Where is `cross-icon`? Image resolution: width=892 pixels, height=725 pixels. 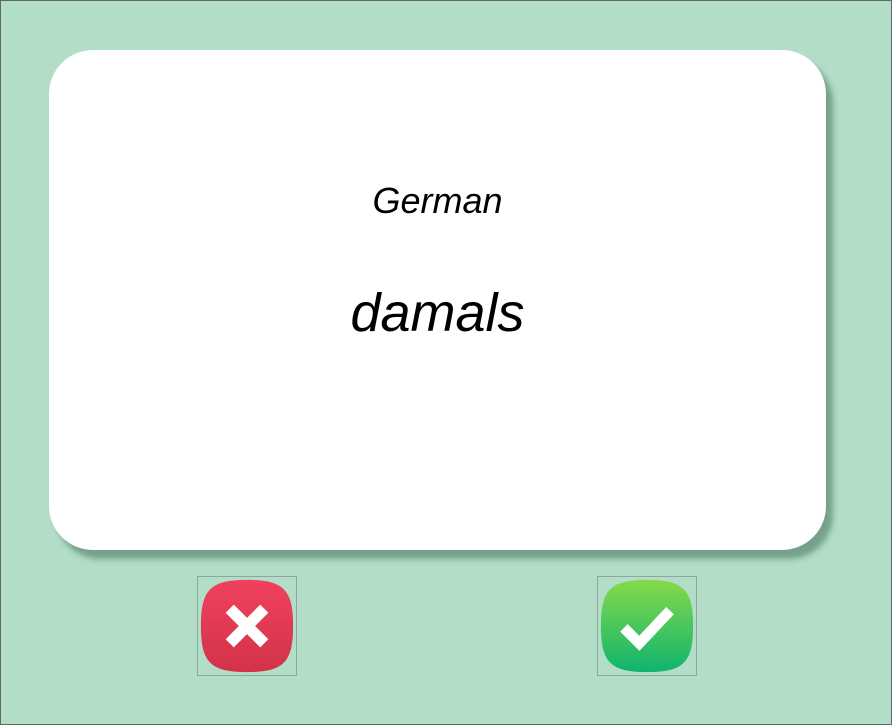
cross-icon is located at coordinates (247, 626).